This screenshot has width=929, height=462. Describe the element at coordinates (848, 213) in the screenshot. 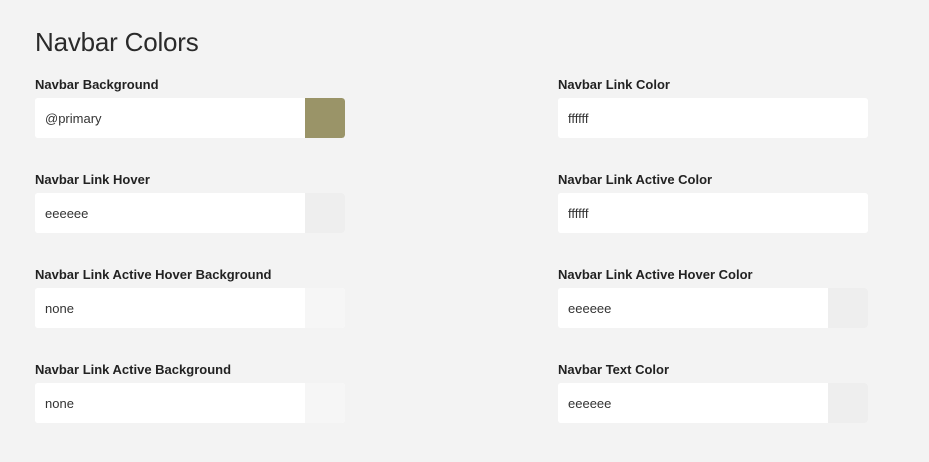

I see `navbar-link-active-color-swatch` at that location.